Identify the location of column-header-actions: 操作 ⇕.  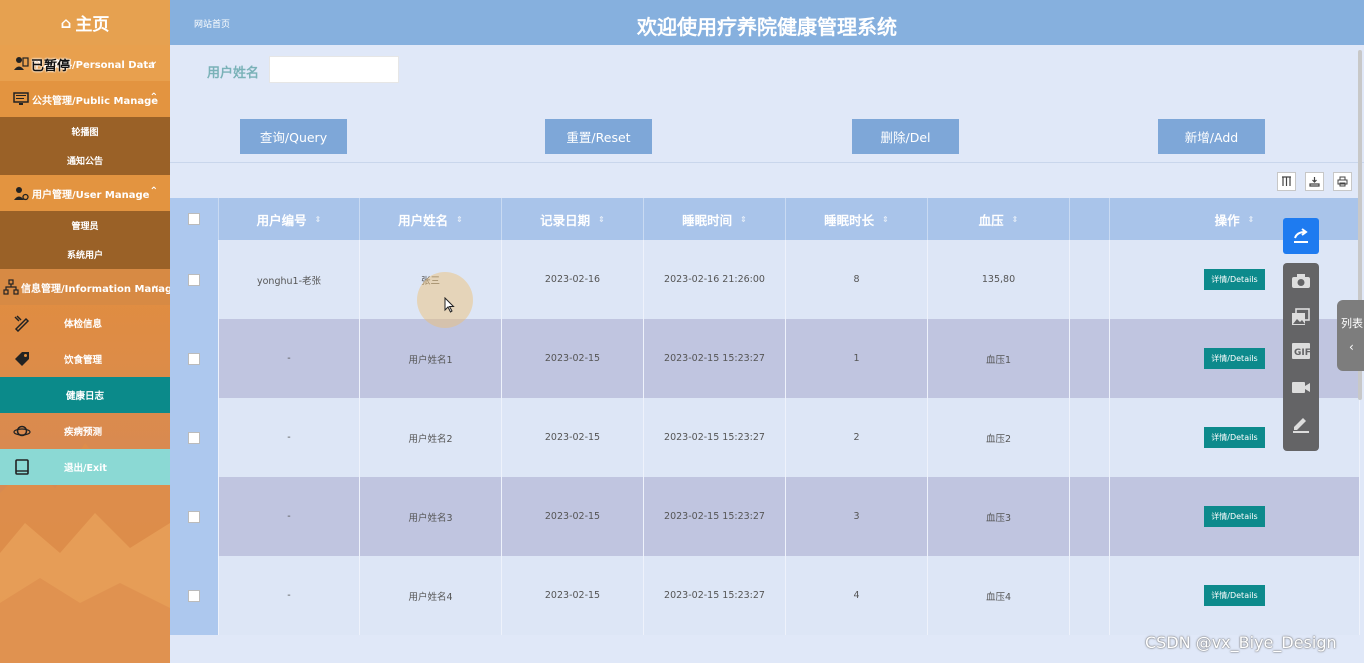
(1235, 219).